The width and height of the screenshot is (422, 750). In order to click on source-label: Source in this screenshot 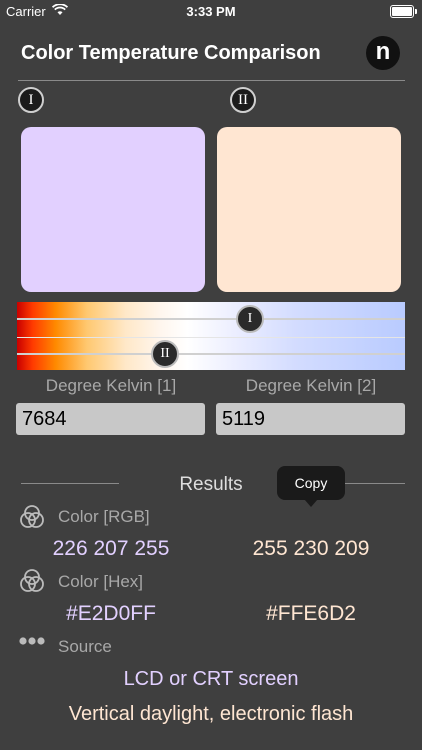, I will do `click(85, 646)`.